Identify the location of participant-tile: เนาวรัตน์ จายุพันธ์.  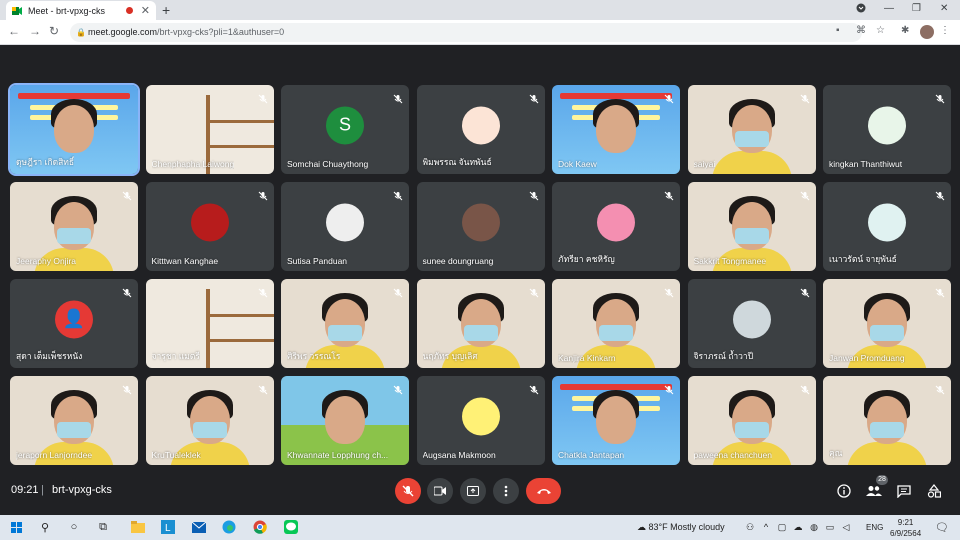
(887, 226).